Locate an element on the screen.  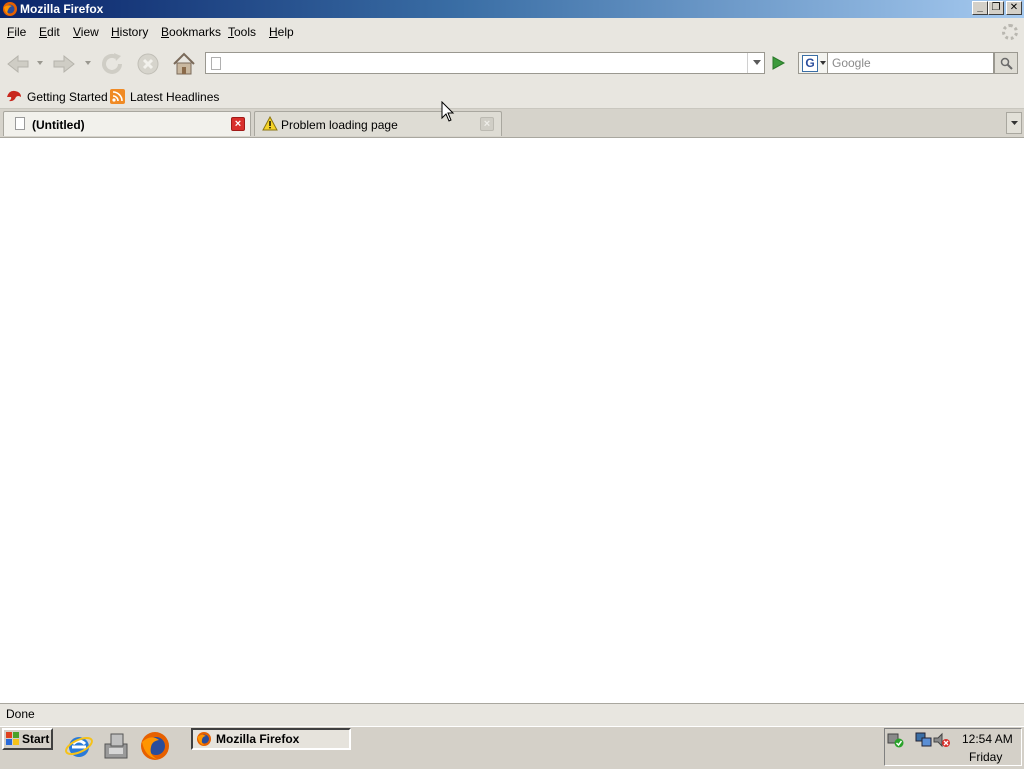
windows-logo-icon is located at coordinates (12, 738).